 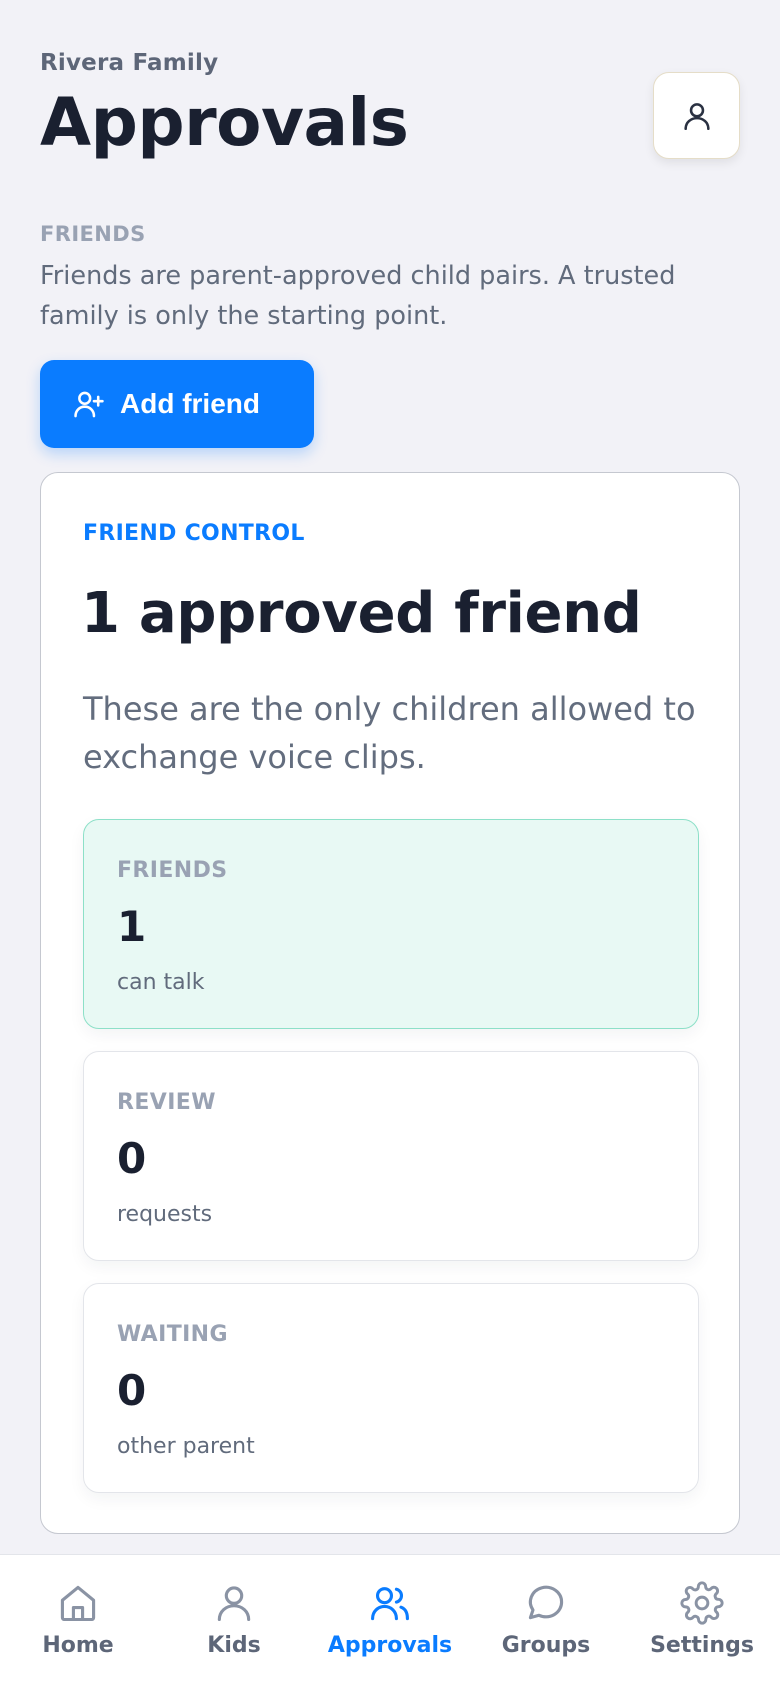 I want to click on tab-settings: Settings, so click(x=702, y=1619).